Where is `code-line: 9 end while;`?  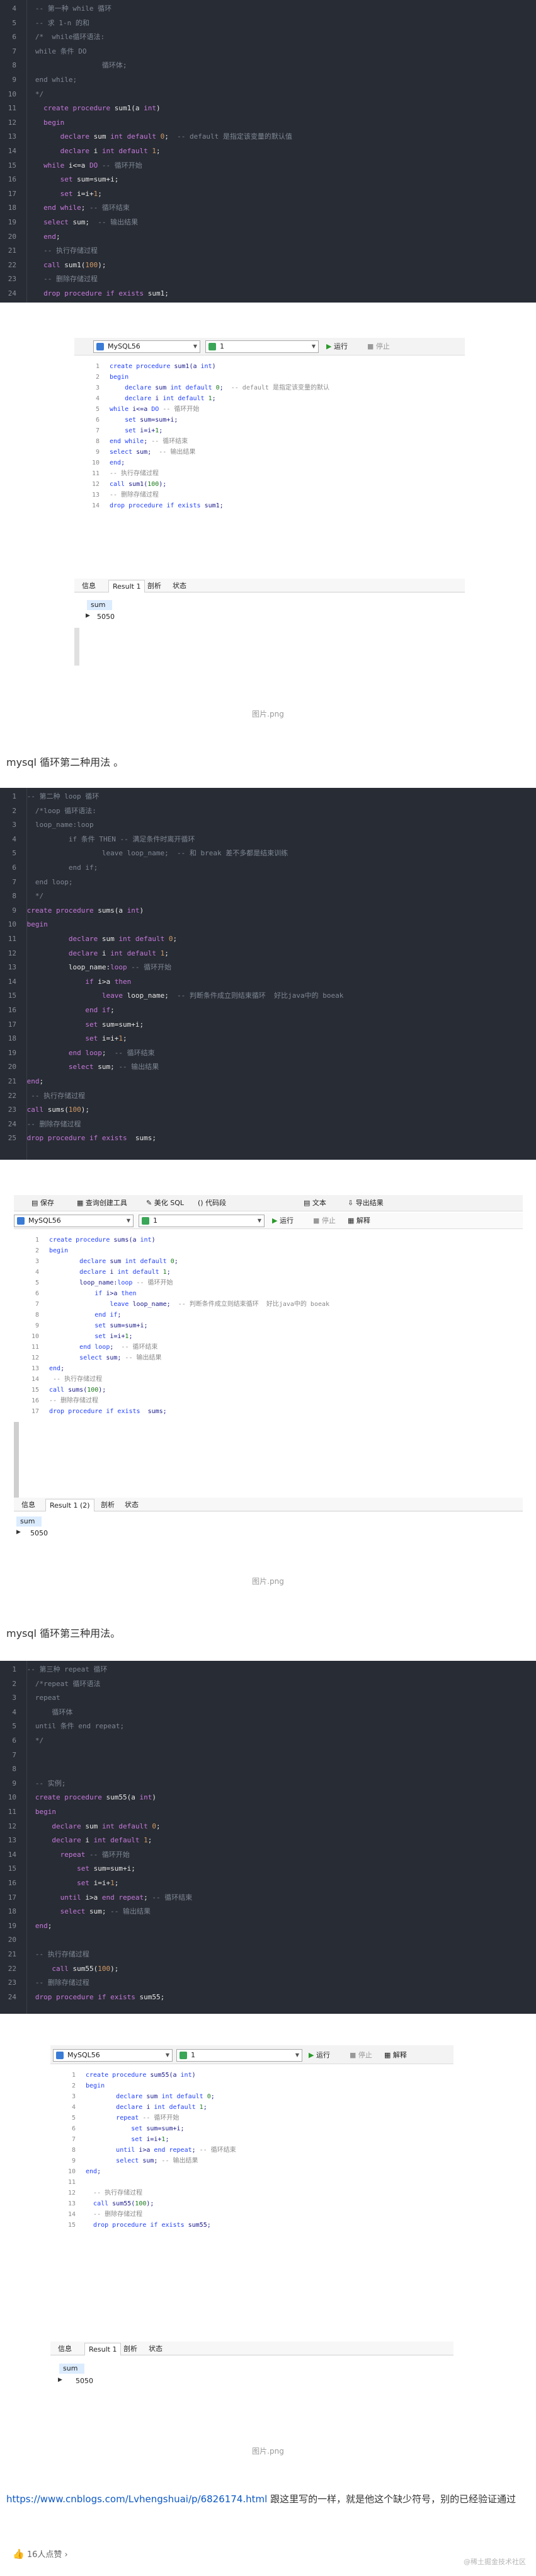 code-line: 9 end while; is located at coordinates (268, 80).